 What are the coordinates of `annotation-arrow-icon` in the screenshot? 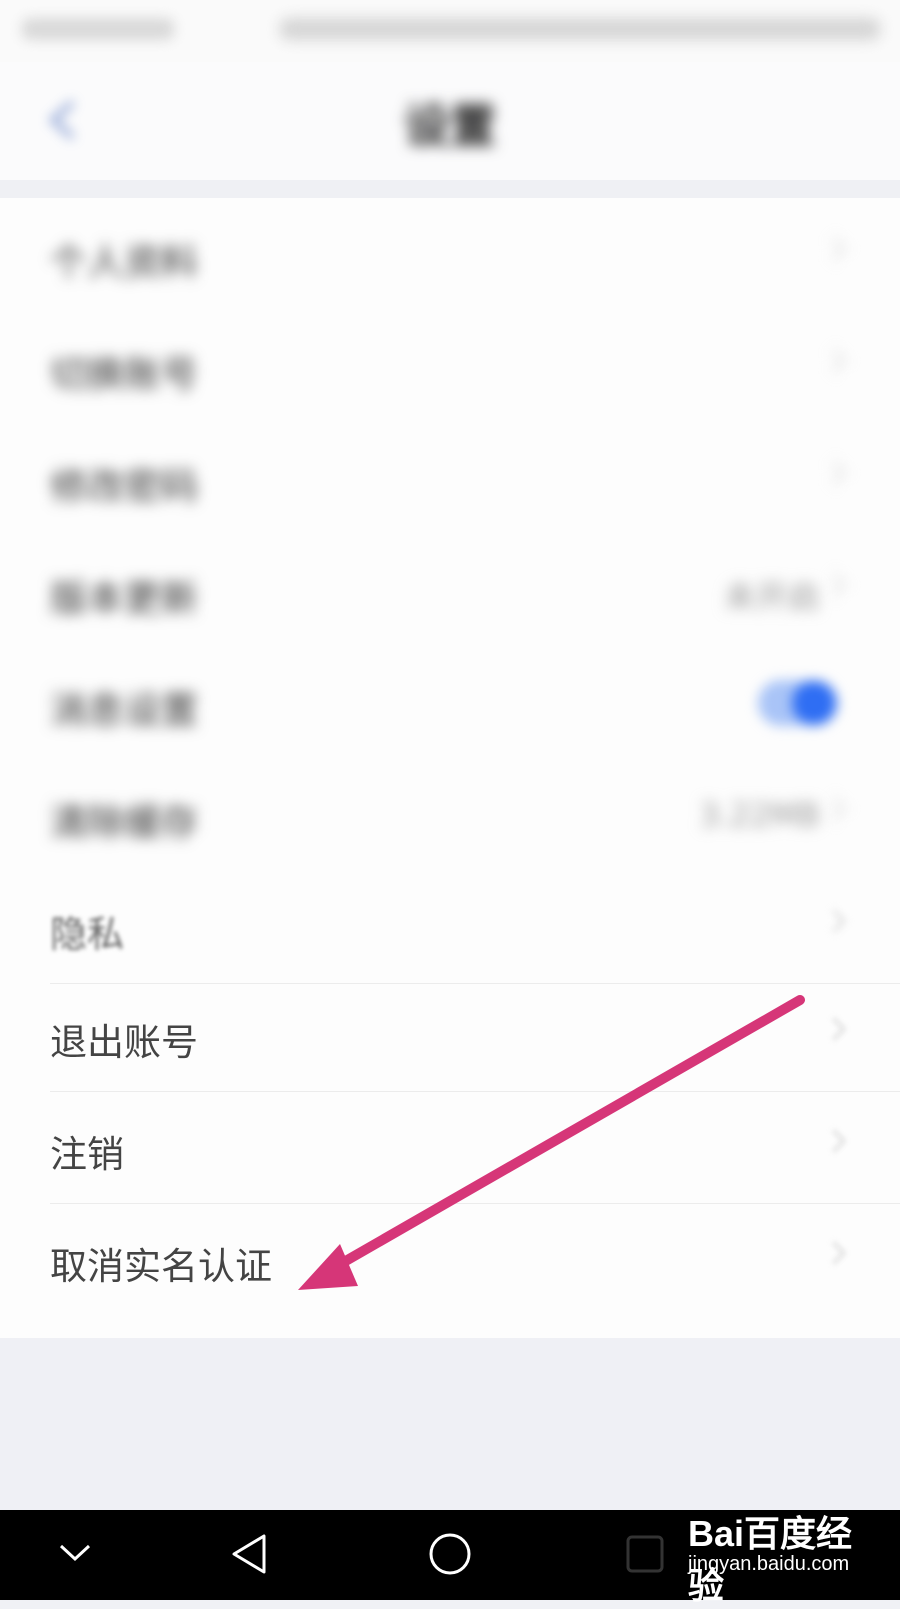 It's located at (551, 1142).